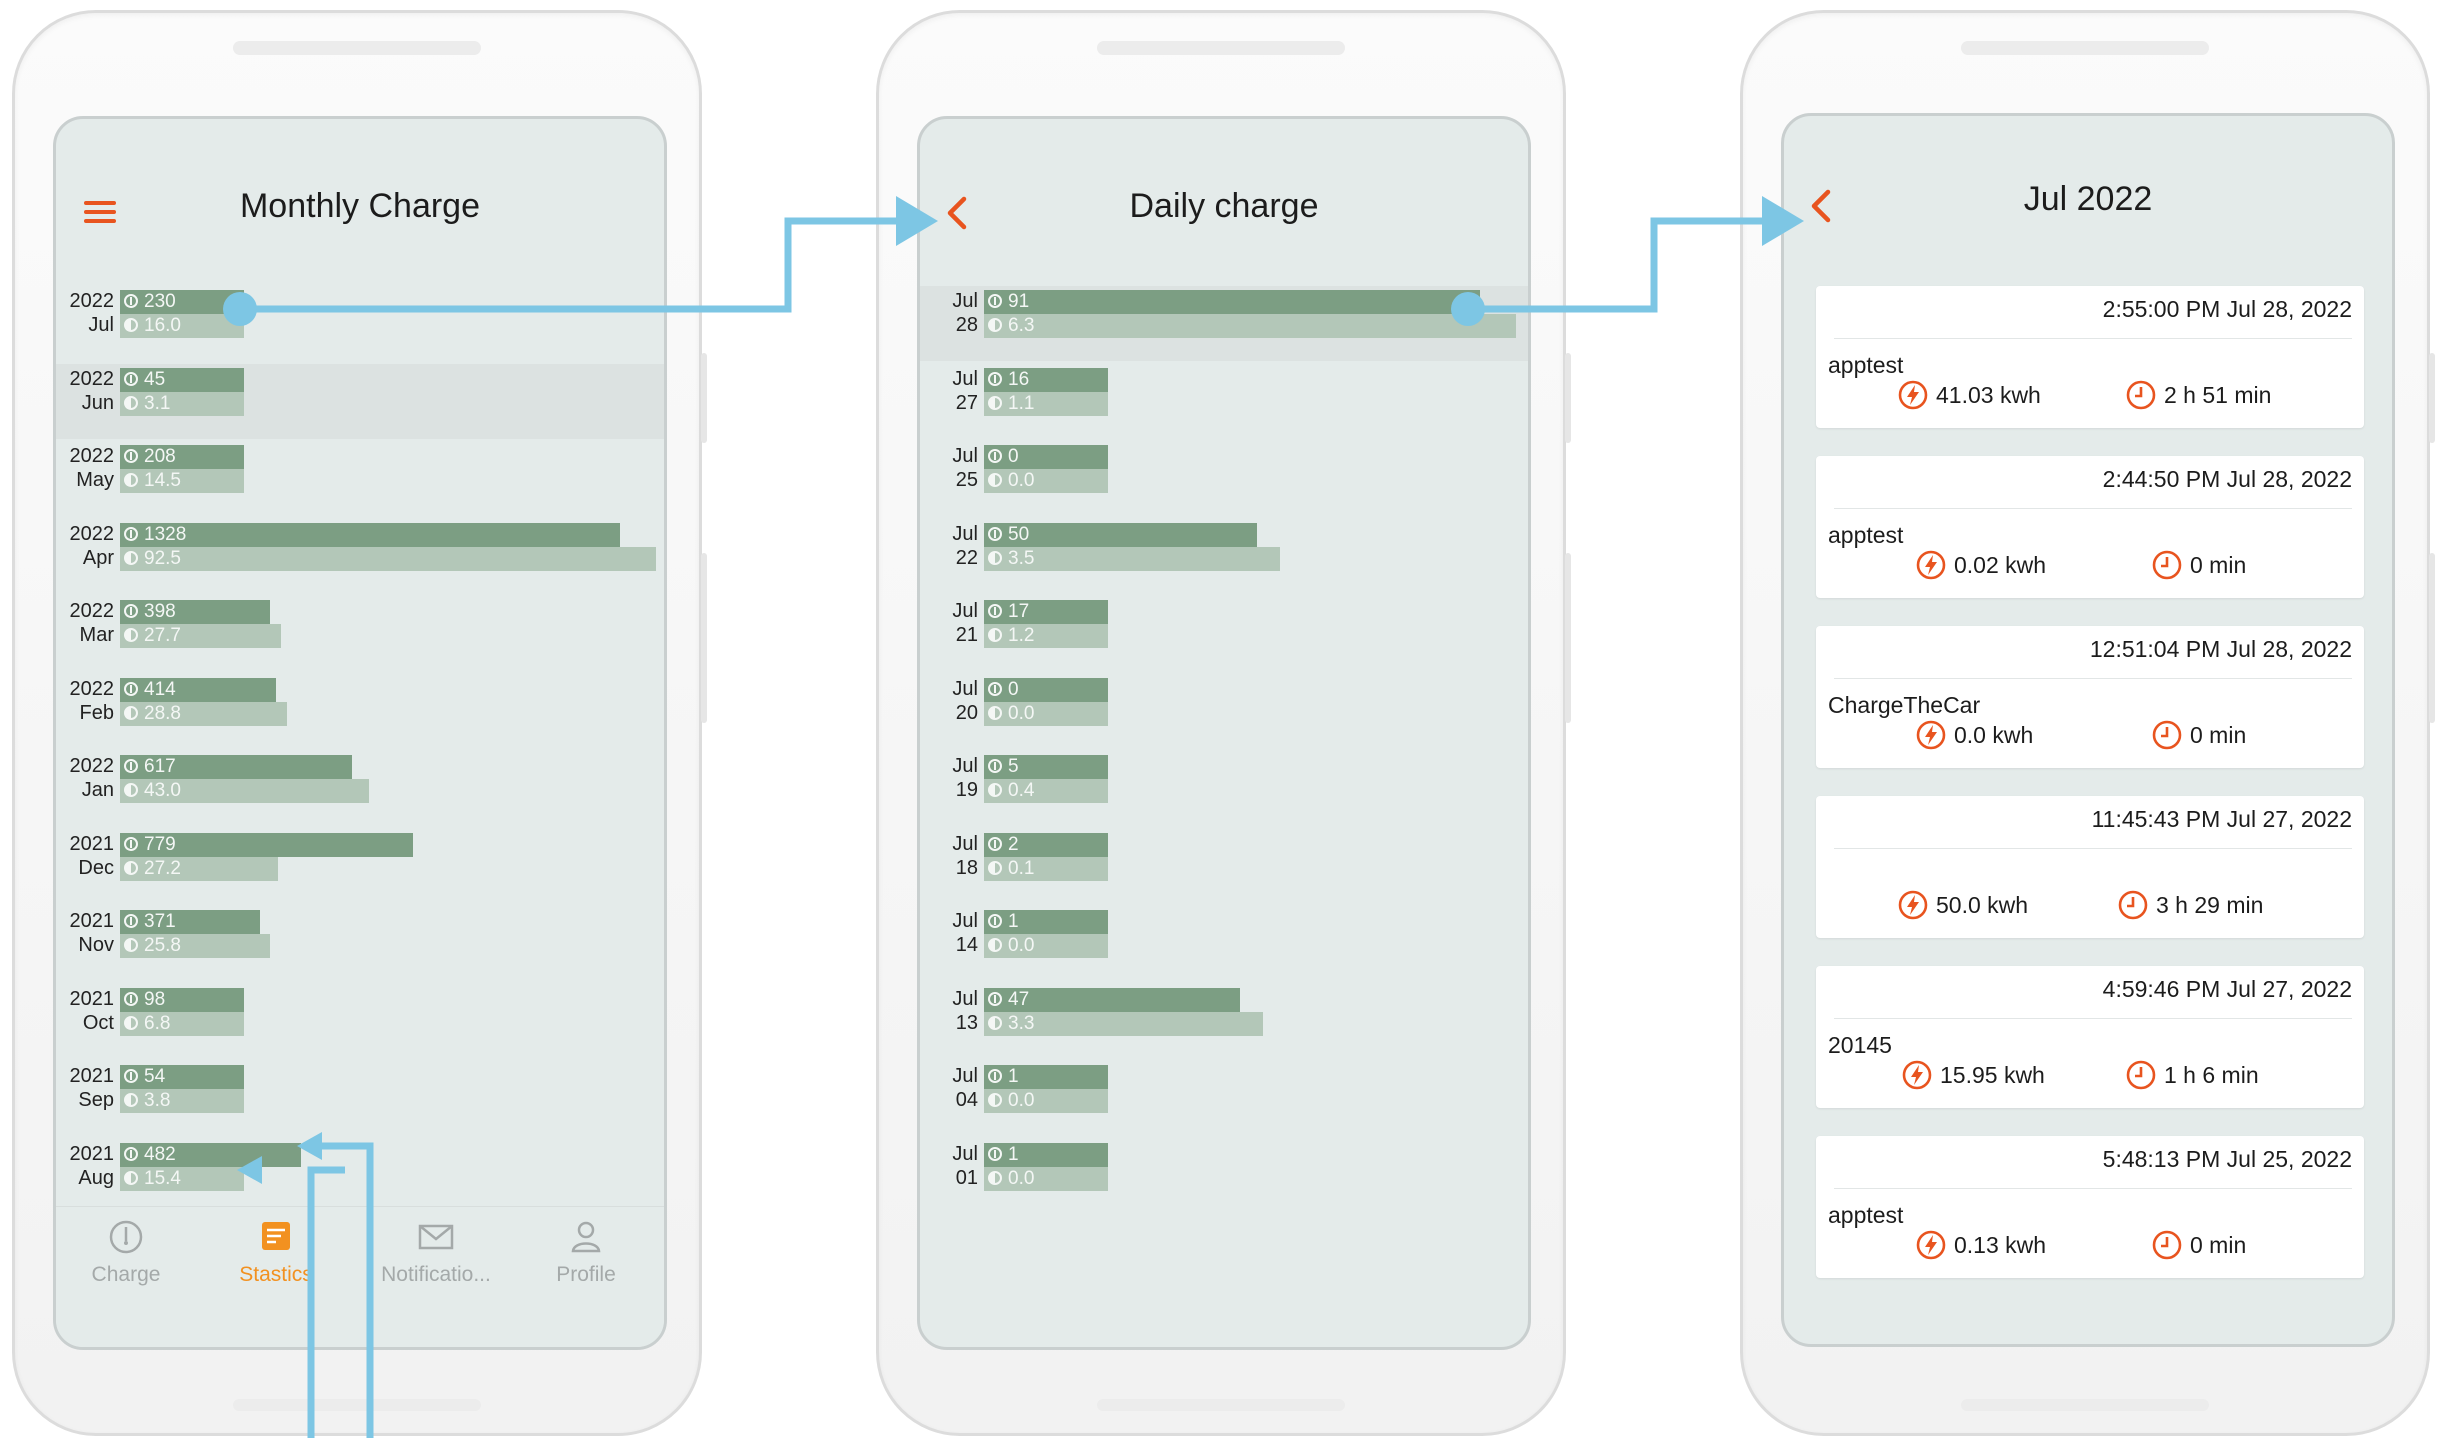 Image resolution: width=2445 pixels, height=1438 pixels. I want to click on chart-row: Jul 01 1 0.0, so click(1224, 1176).